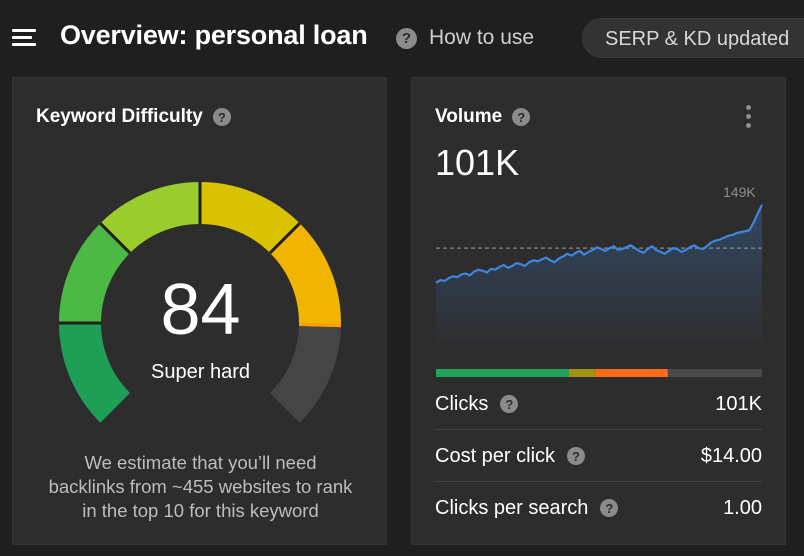 This screenshot has width=804, height=556. I want to click on cps-help-icon: ?, so click(609, 508).